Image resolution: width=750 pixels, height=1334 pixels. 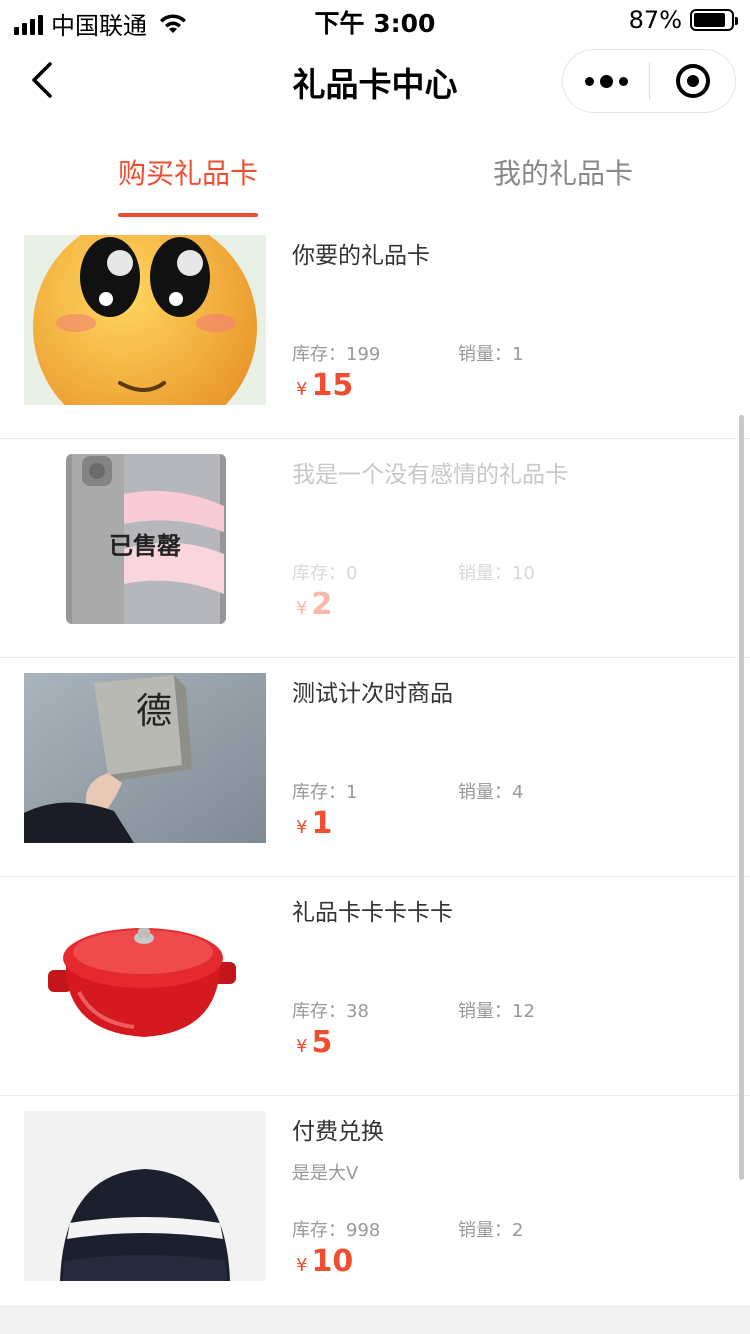 I want to click on product-image: 已售罄, so click(x=145, y=539).